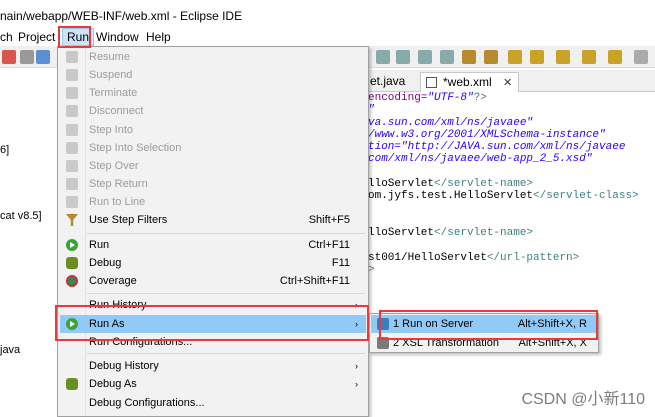  What do you see at coordinates (213, 130) in the screenshot?
I see `menu-item-step-into: Step Into` at bounding box center [213, 130].